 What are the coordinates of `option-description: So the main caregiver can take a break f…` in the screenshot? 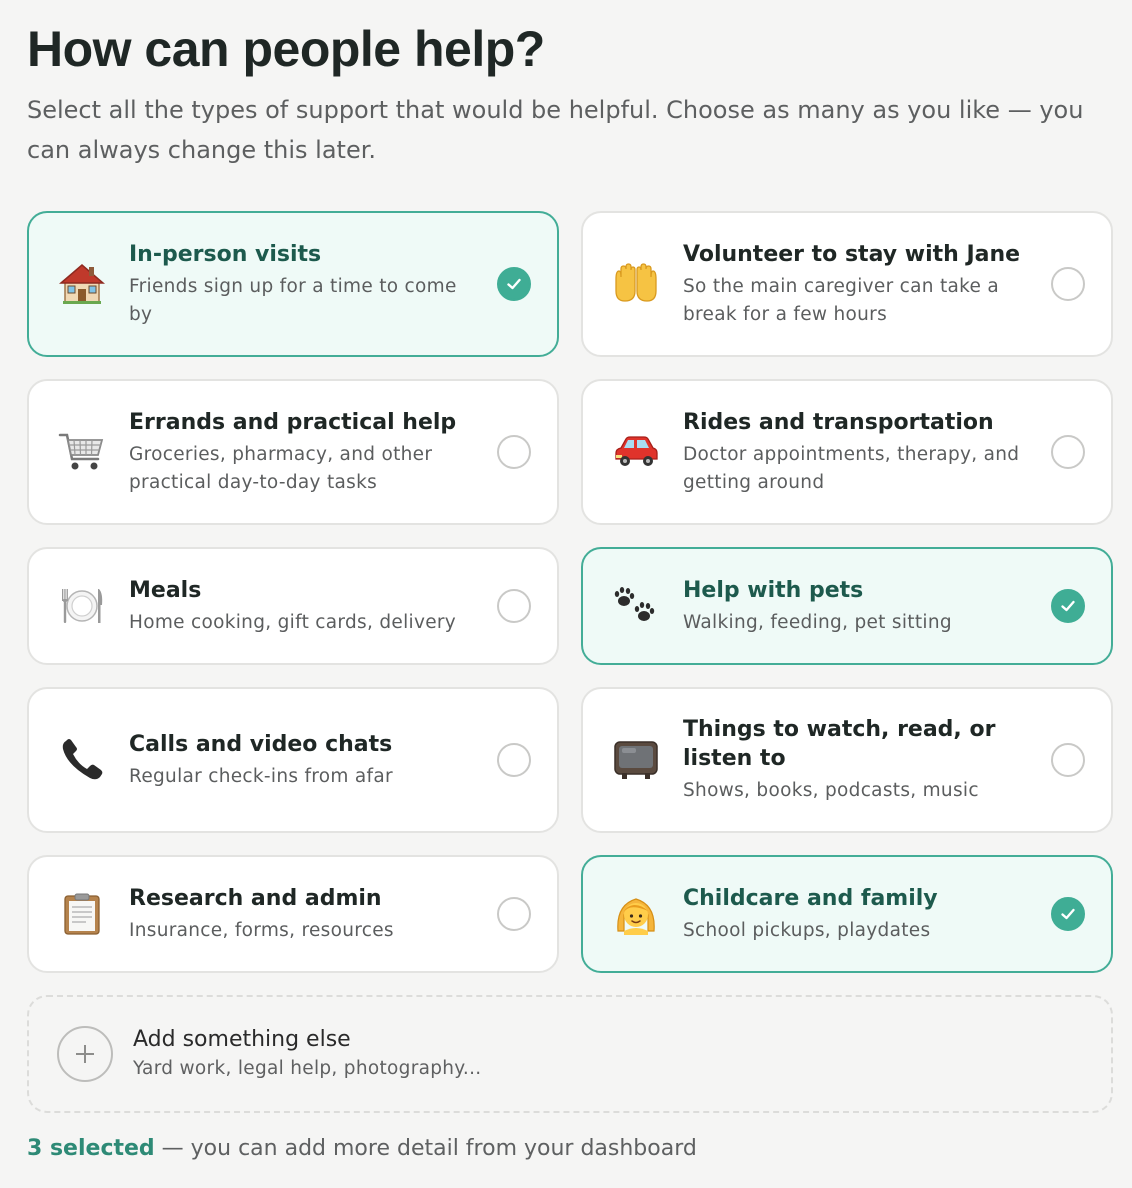 It's located at (841, 300).